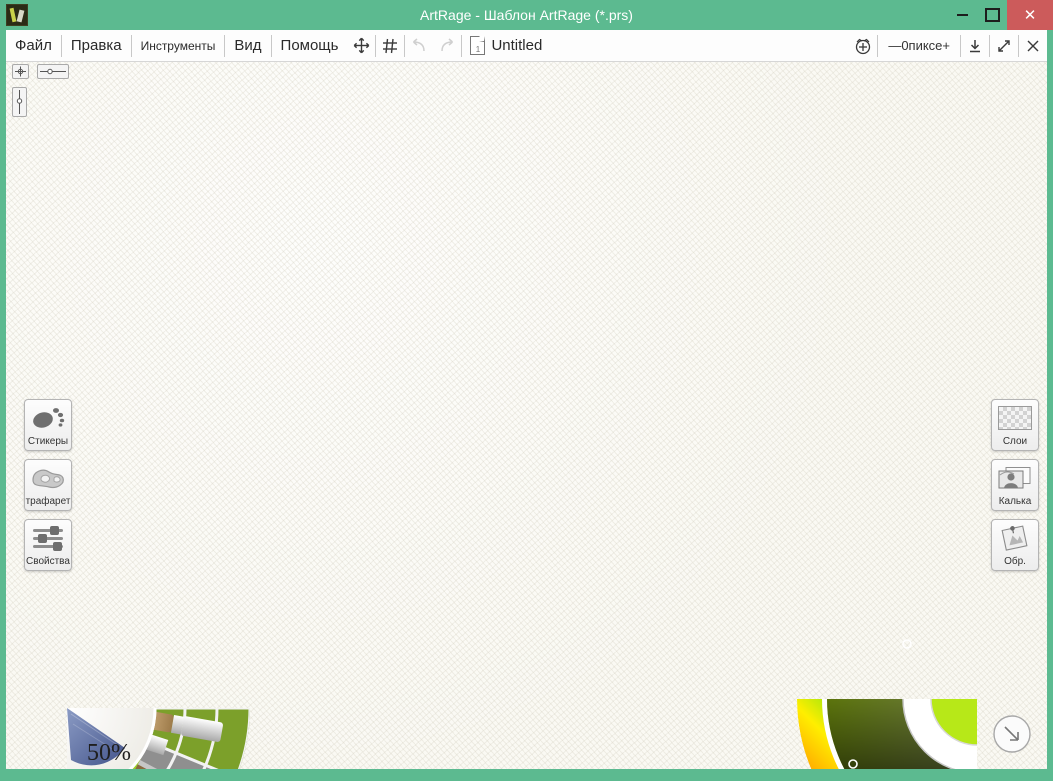  Describe the element at coordinates (48, 441) in the screenshot. I see `stickers-label: Стикеры` at that location.